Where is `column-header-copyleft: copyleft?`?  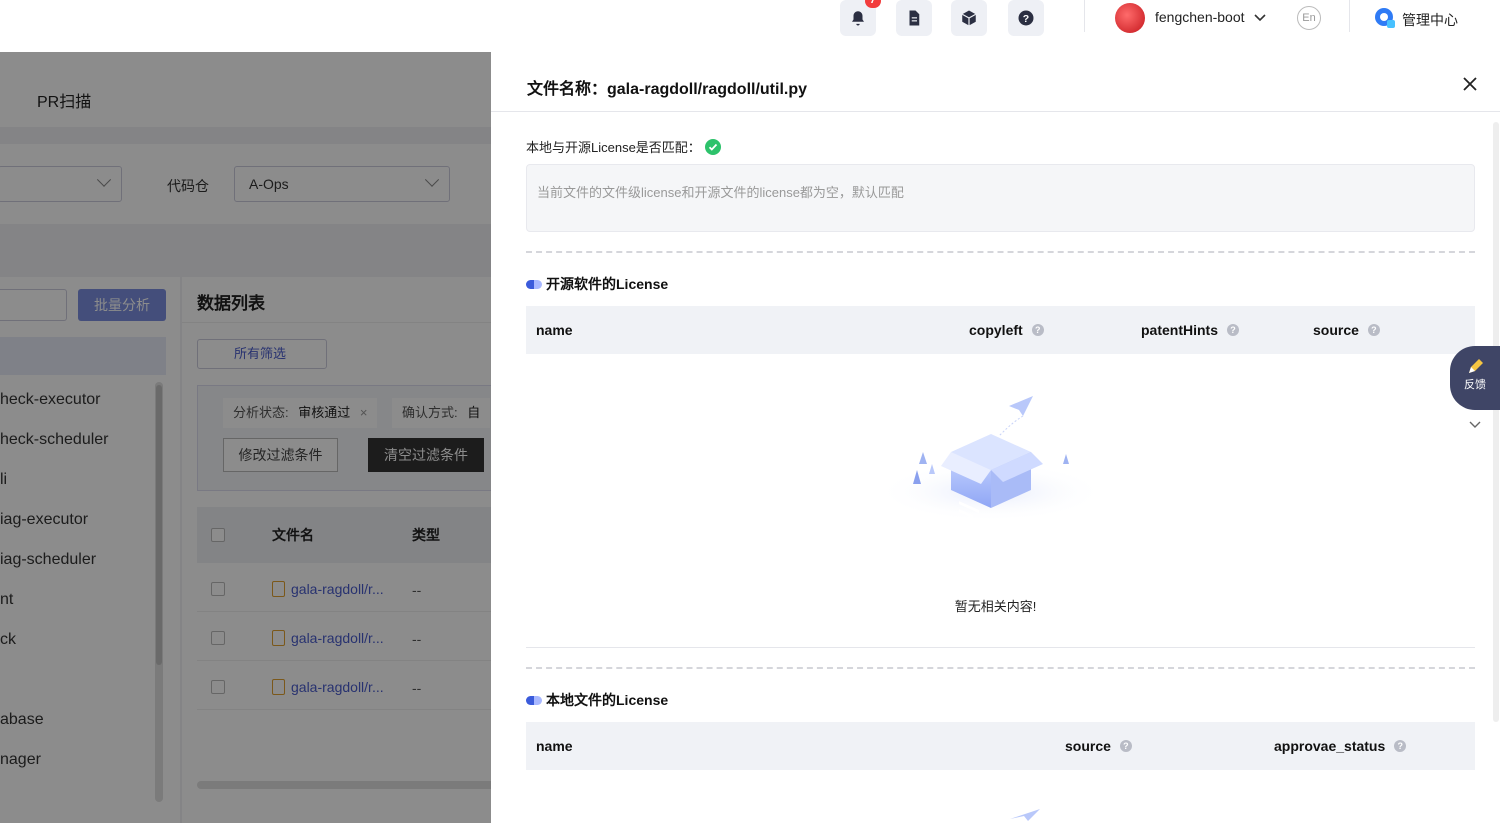
column-header-copyleft: copyleft? is located at coordinates (1006, 330).